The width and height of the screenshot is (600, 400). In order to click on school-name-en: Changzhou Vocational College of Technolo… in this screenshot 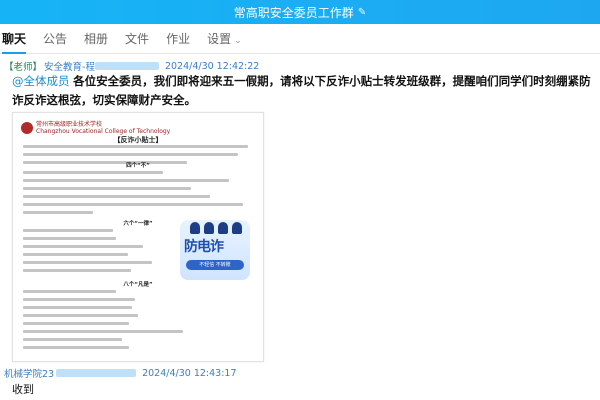, I will do `click(103, 131)`.